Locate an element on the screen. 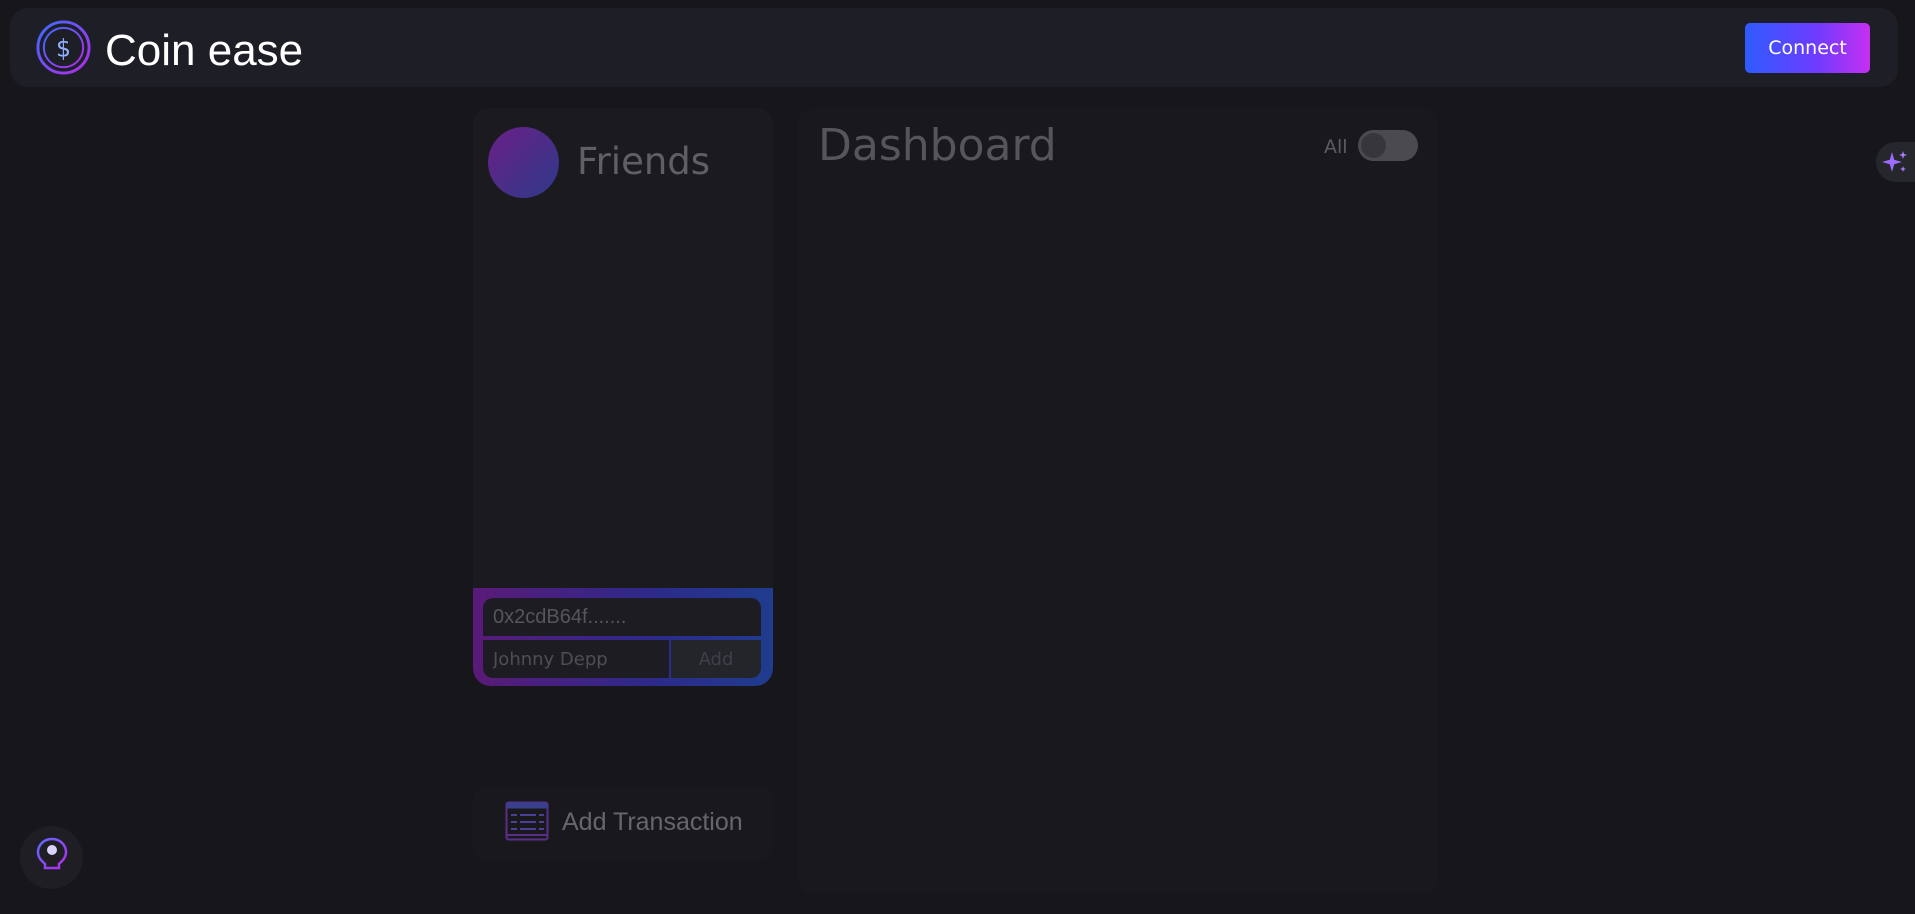  ai-assistant-button is located at coordinates (1895, 162).